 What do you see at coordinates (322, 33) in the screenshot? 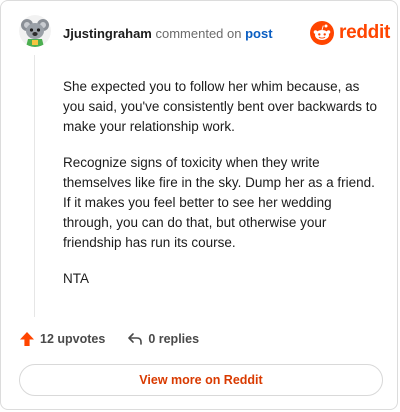
I see `reddit-snoo-icon` at bounding box center [322, 33].